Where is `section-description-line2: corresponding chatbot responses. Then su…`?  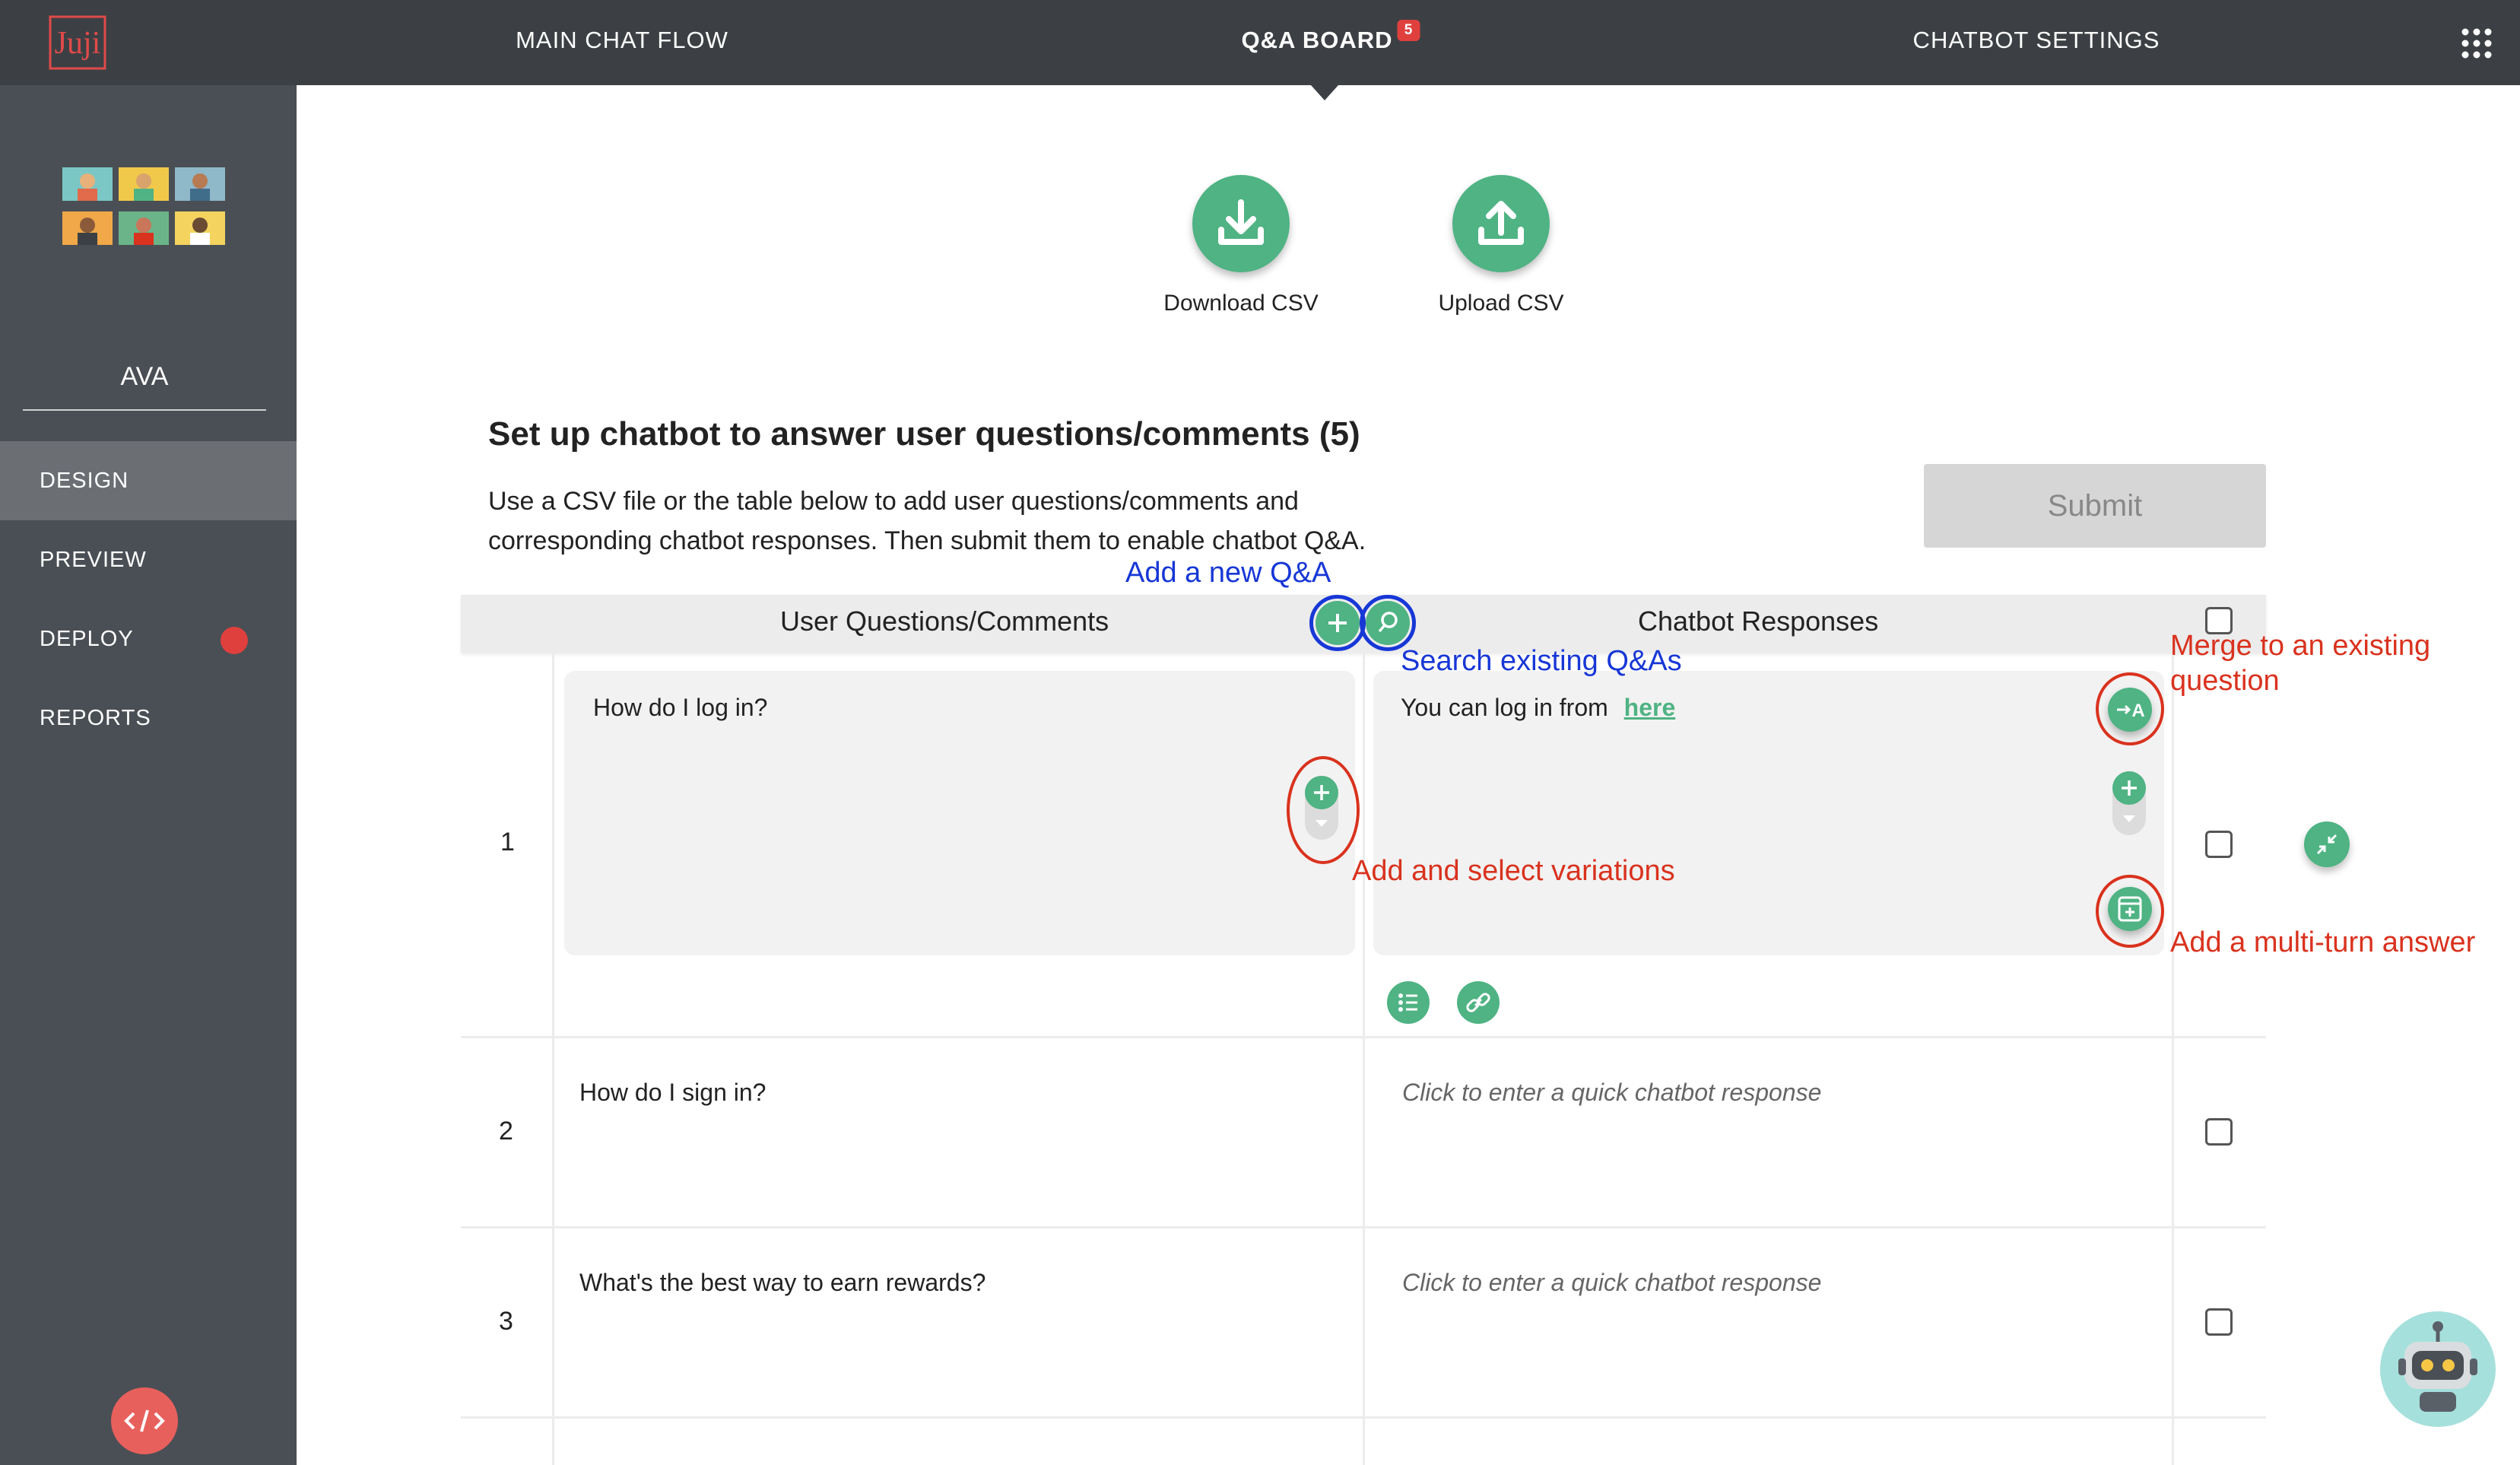 section-description-line2: corresponding chatbot responses. Then su… is located at coordinates (927, 540).